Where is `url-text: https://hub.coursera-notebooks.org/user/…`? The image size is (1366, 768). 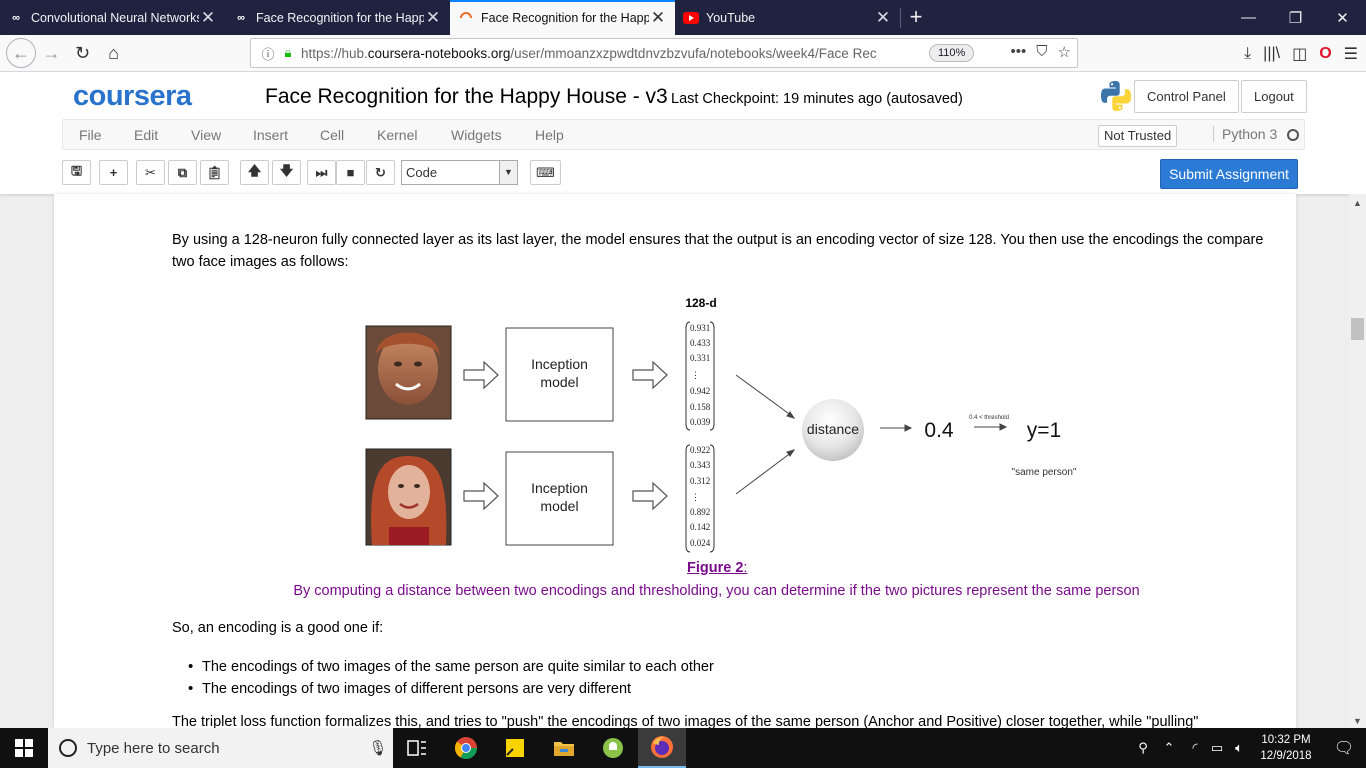 url-text: https://hub.coursera-notebooks.org/user/… is located at coordinates (601, 53).